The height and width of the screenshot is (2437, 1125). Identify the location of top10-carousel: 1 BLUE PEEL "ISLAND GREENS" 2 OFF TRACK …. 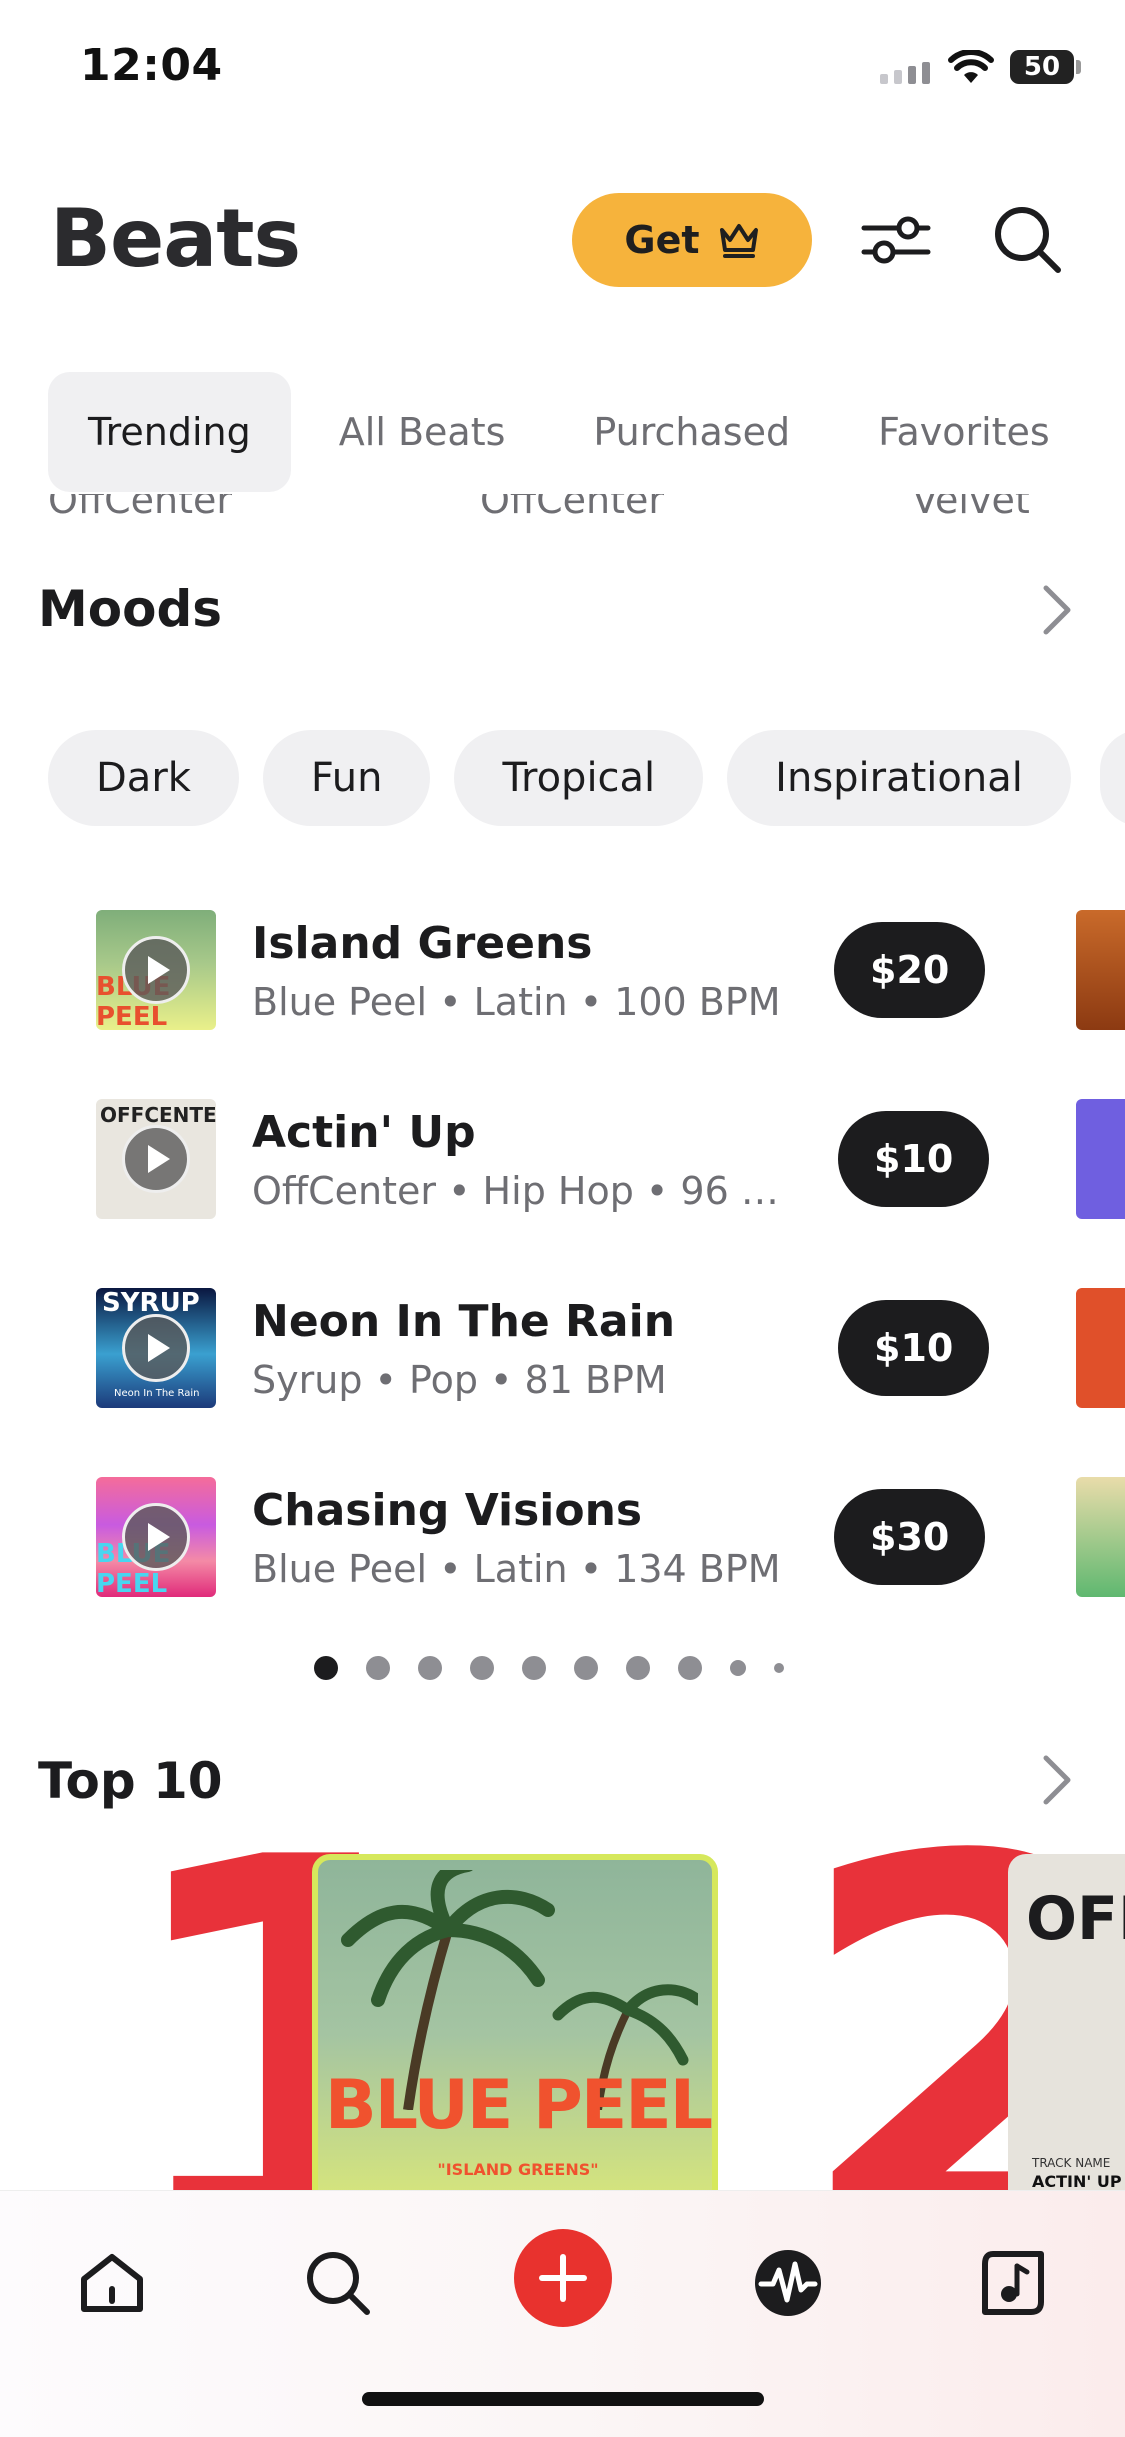
(562, 2010).